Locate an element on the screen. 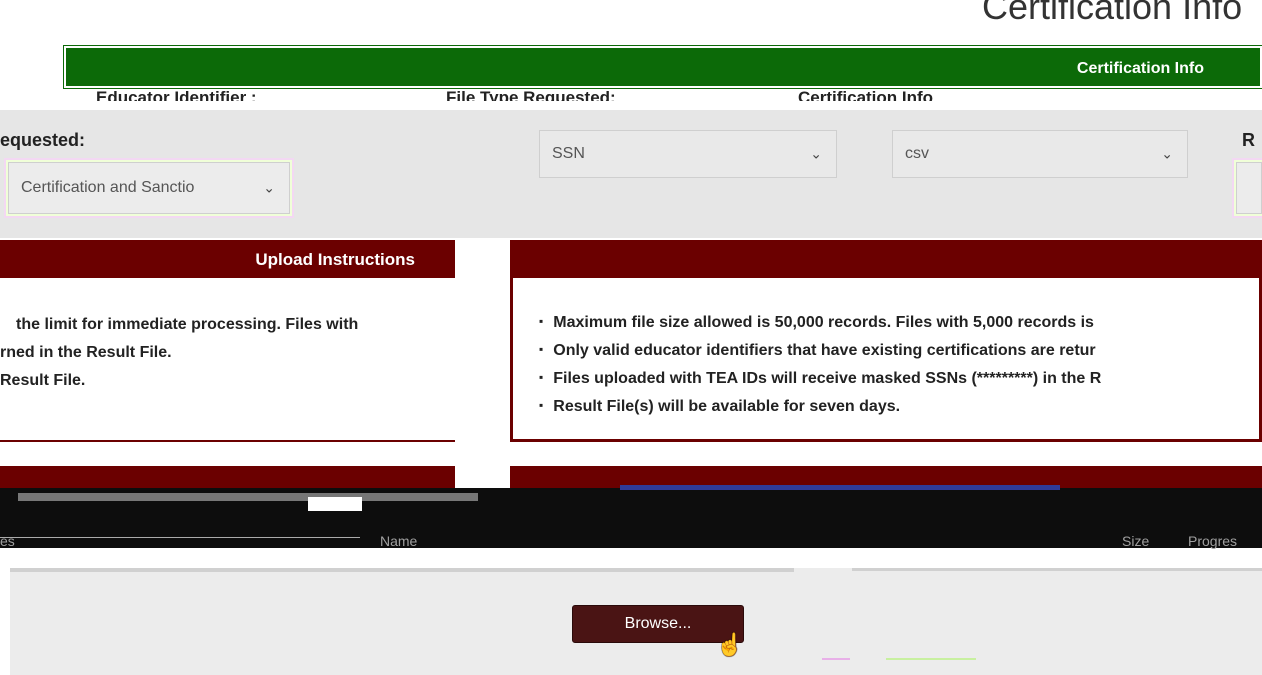 This screenshot has height=675, width=1262. grid-underline is located at coordinates (180, 537).